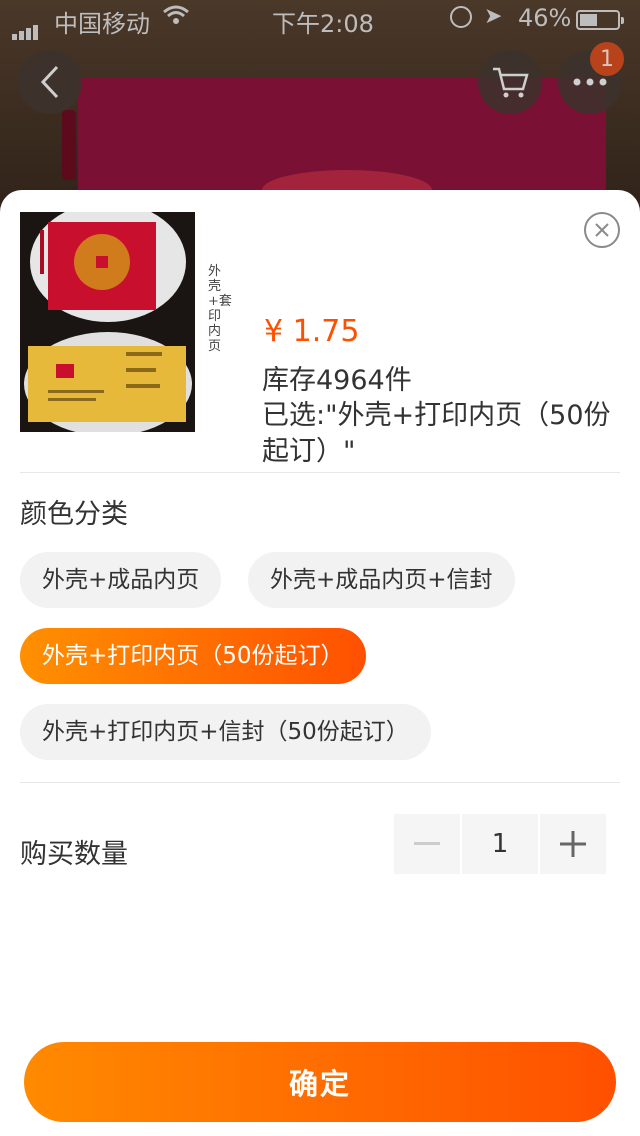 The height and width of the screenshot is (1136, 640). Describe the element at coordinates (26, 26) in the screenshot. I see `signal-icon` at that location.